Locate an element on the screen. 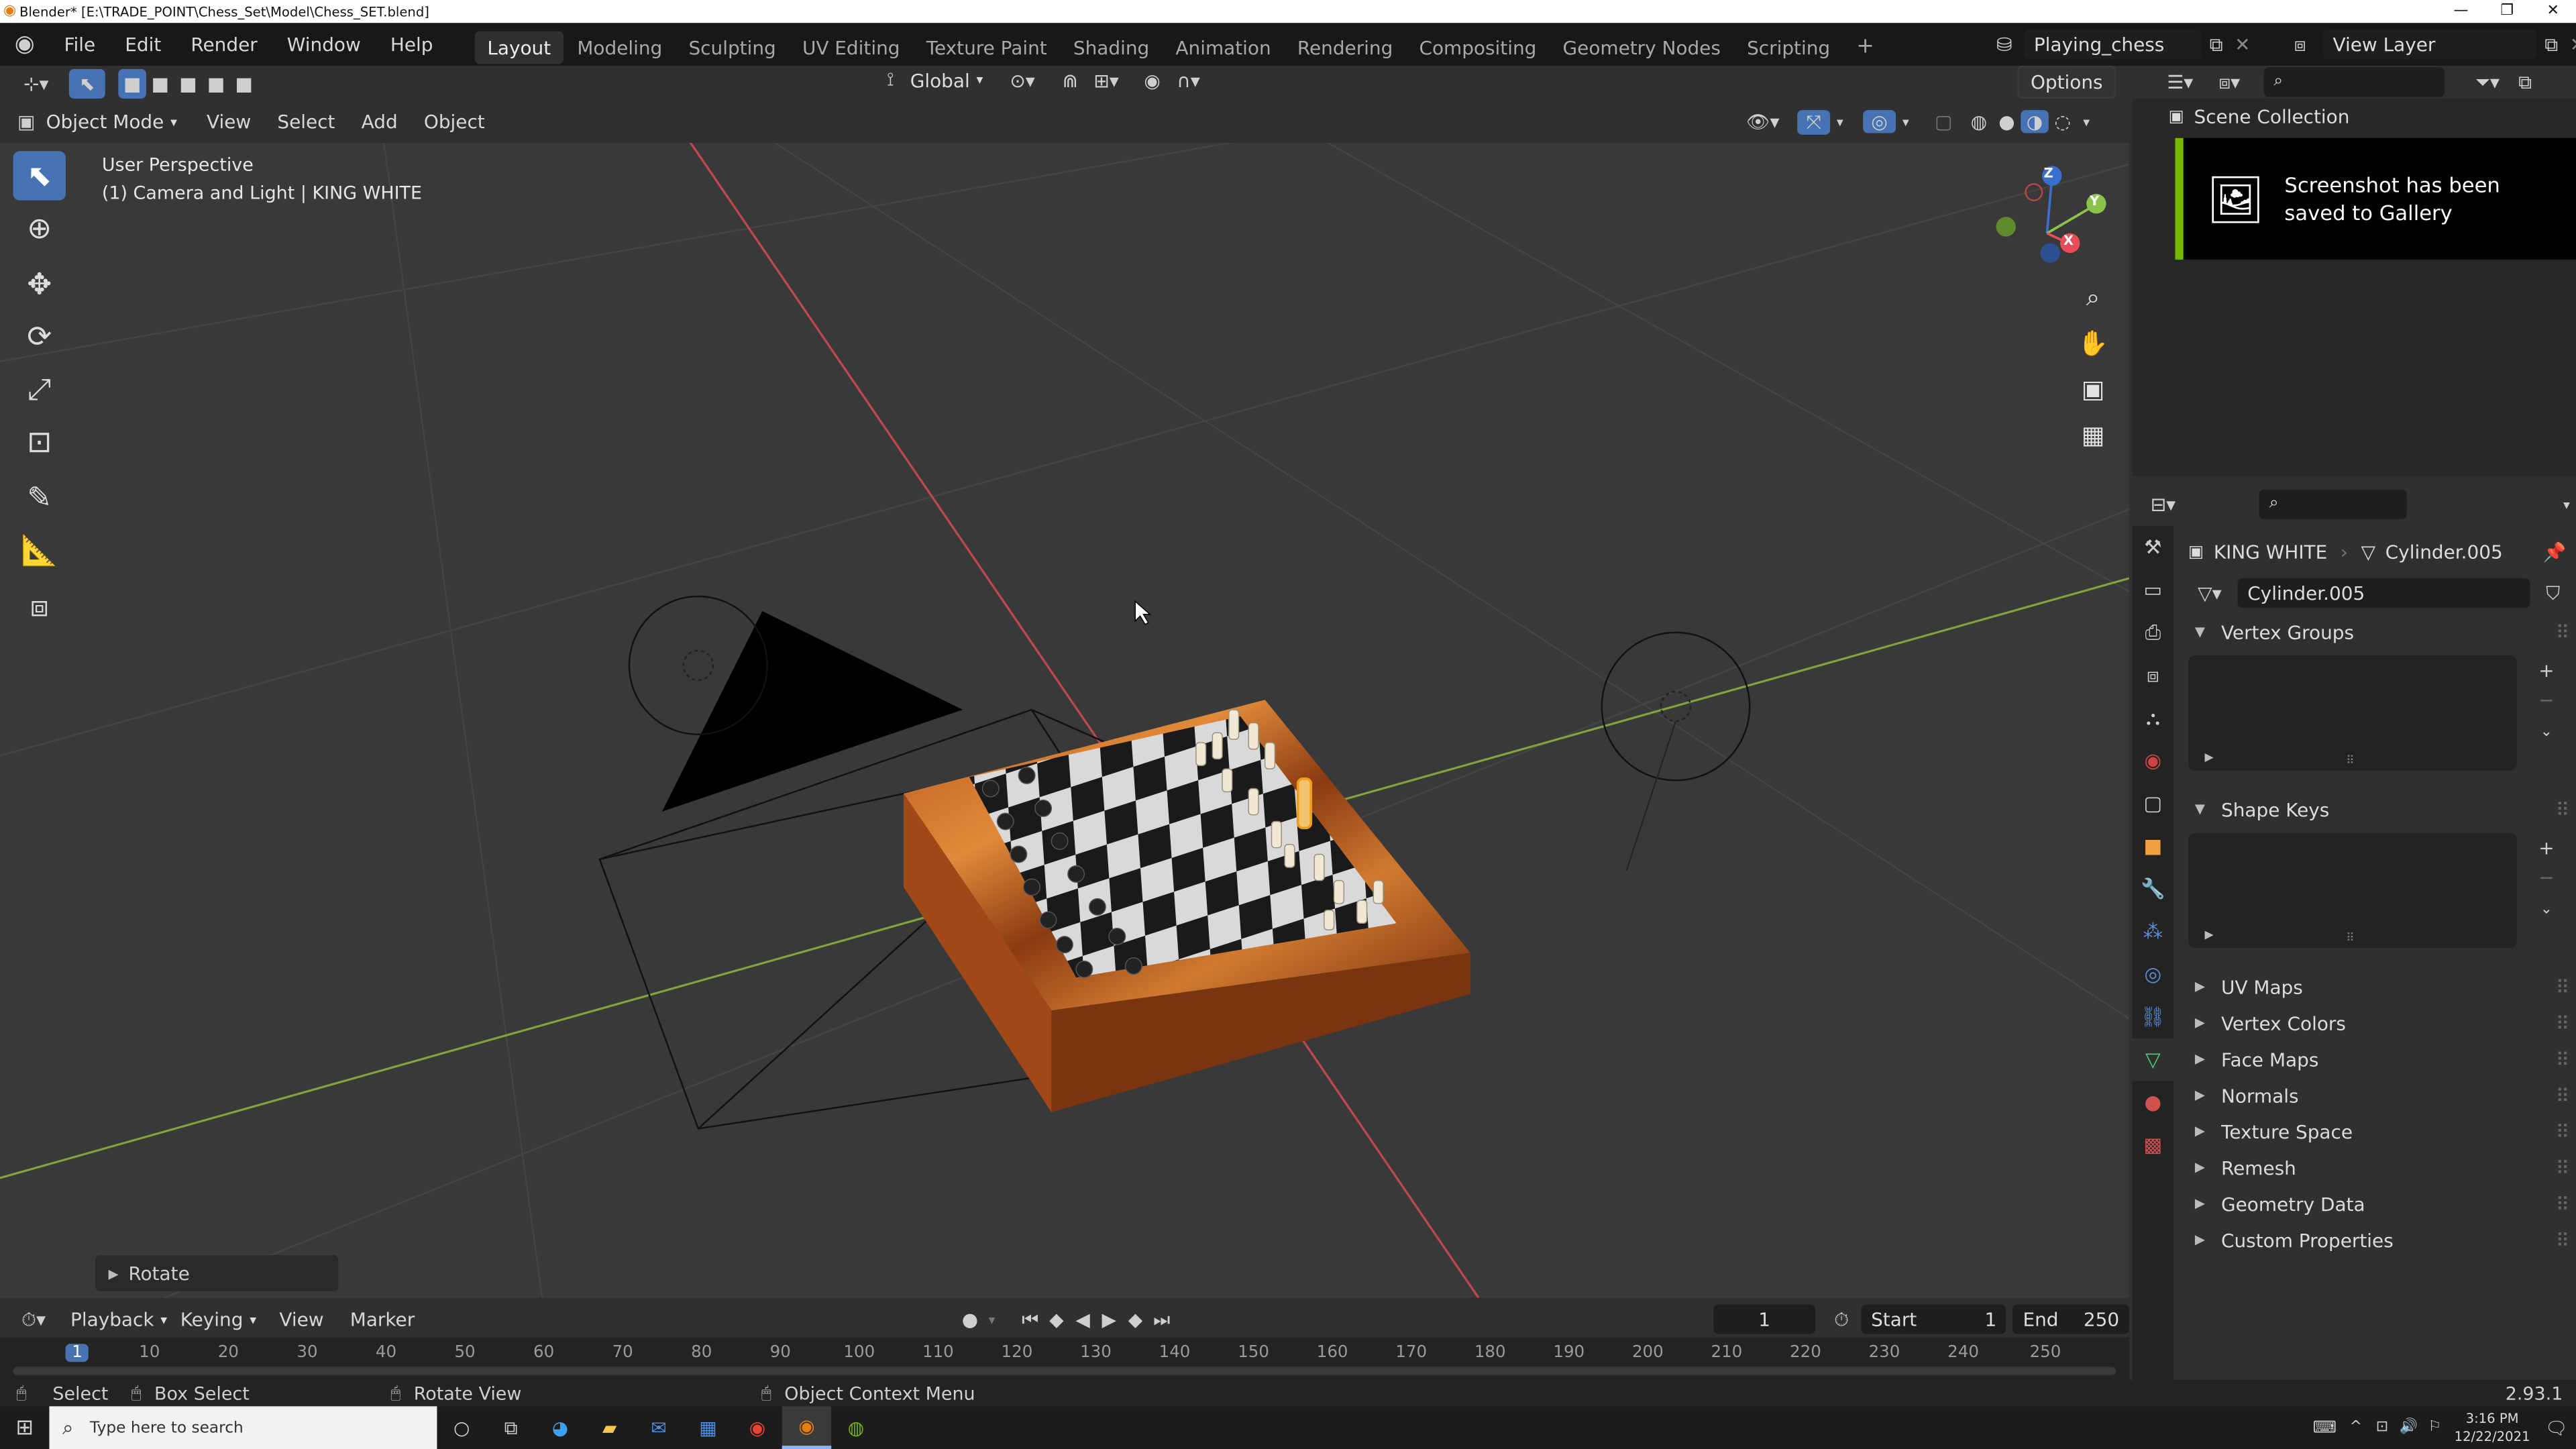 This screenshot has width=2576, height=1449. panel-vertex-colors: ▶ Vertex Colors ⠿ is located at coordinates (2377, 1024).